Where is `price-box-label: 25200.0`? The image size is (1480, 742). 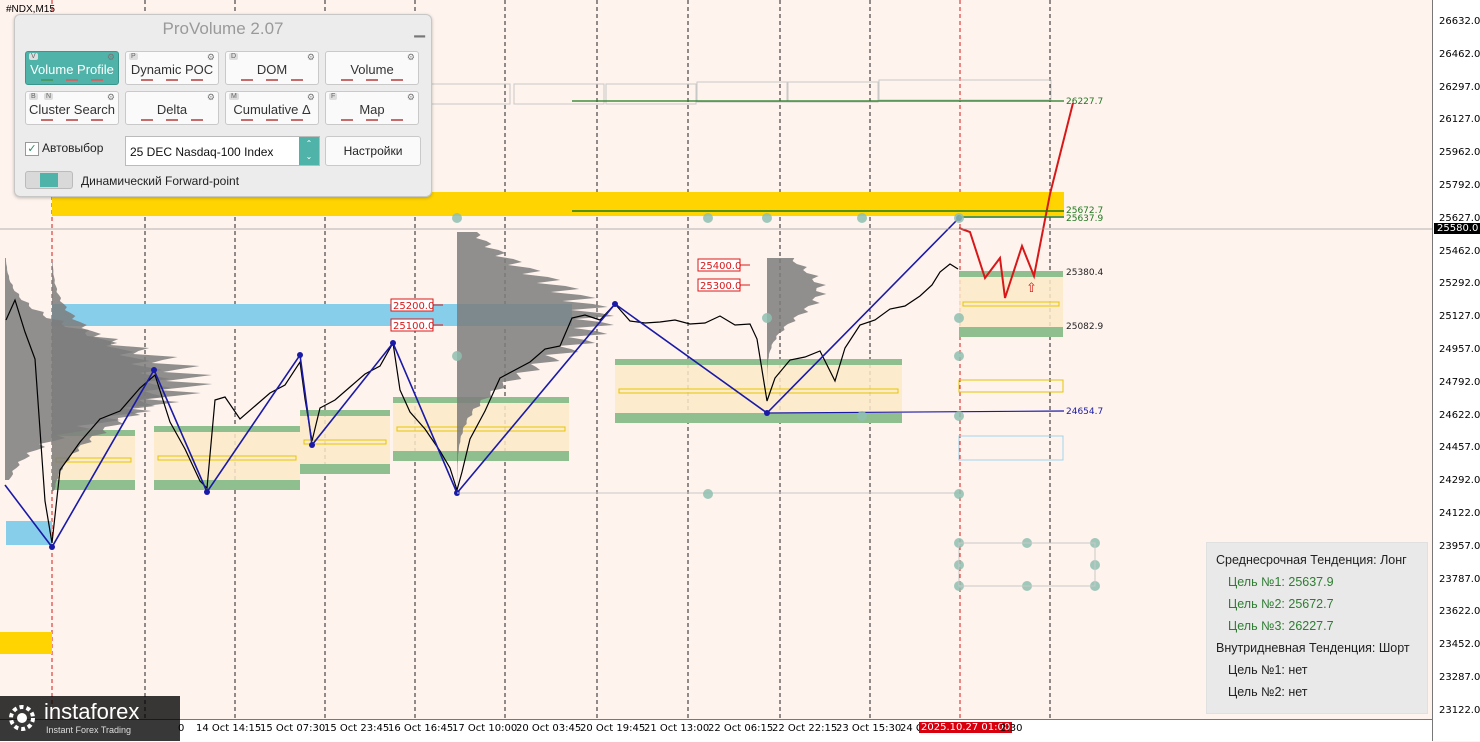 price-box-label: 25200.0 is located at coordinates (413, 306).